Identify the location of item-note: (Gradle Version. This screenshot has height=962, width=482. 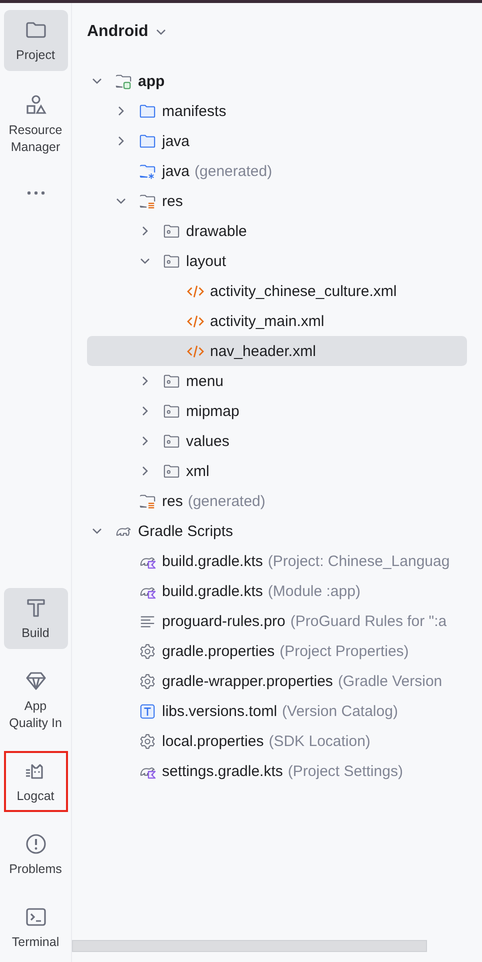
(390, 681).